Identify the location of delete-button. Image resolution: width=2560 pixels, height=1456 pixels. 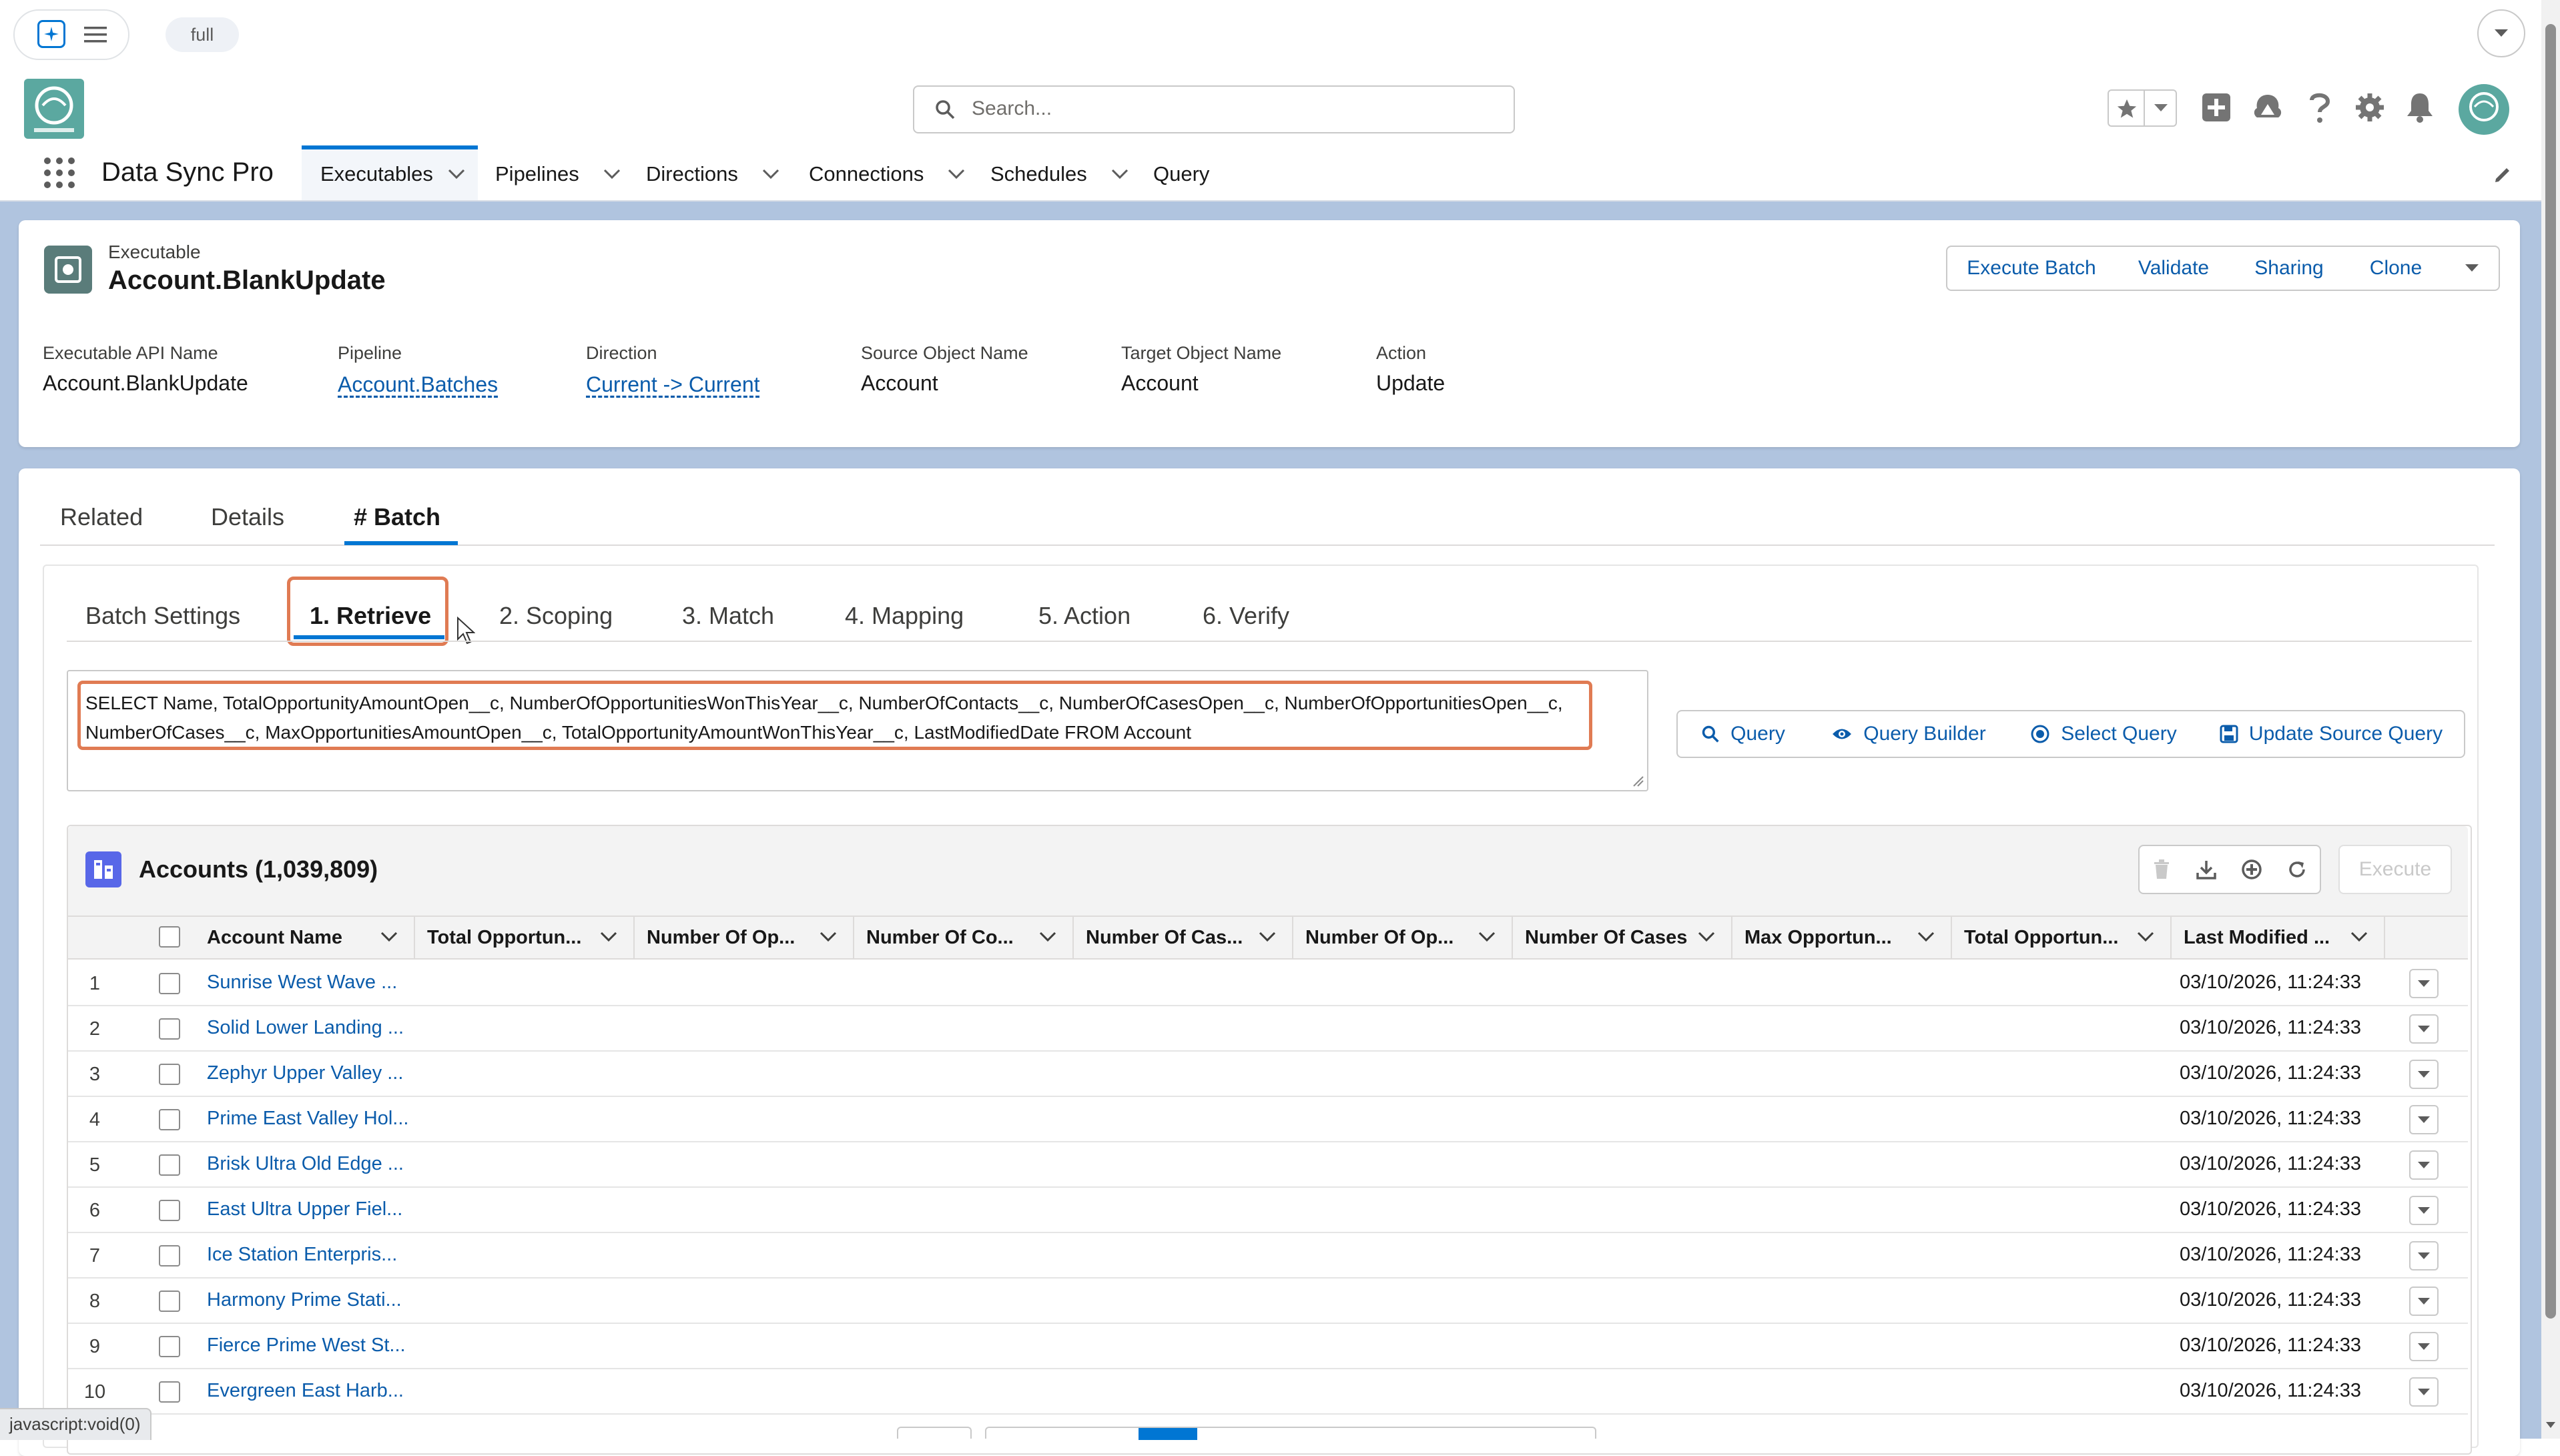
(2161, 870).